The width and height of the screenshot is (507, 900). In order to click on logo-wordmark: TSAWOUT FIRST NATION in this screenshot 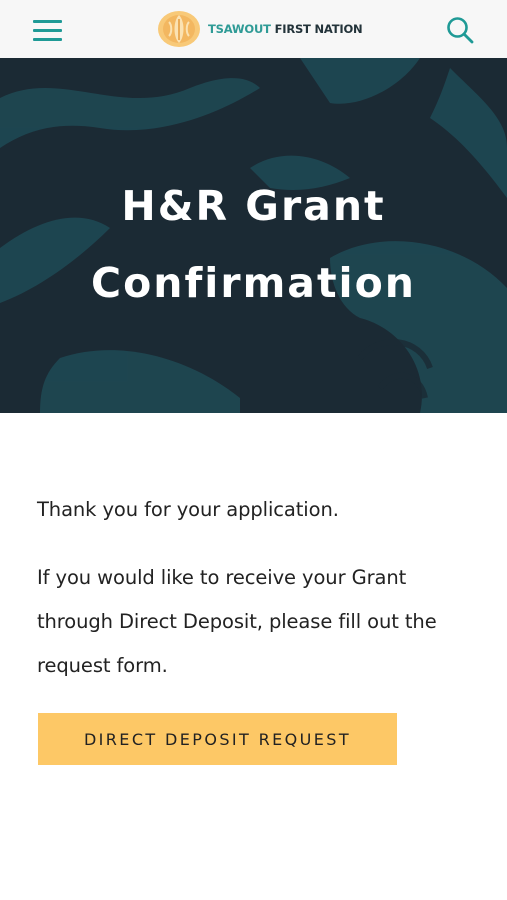, I will do `click(285, 29)`.